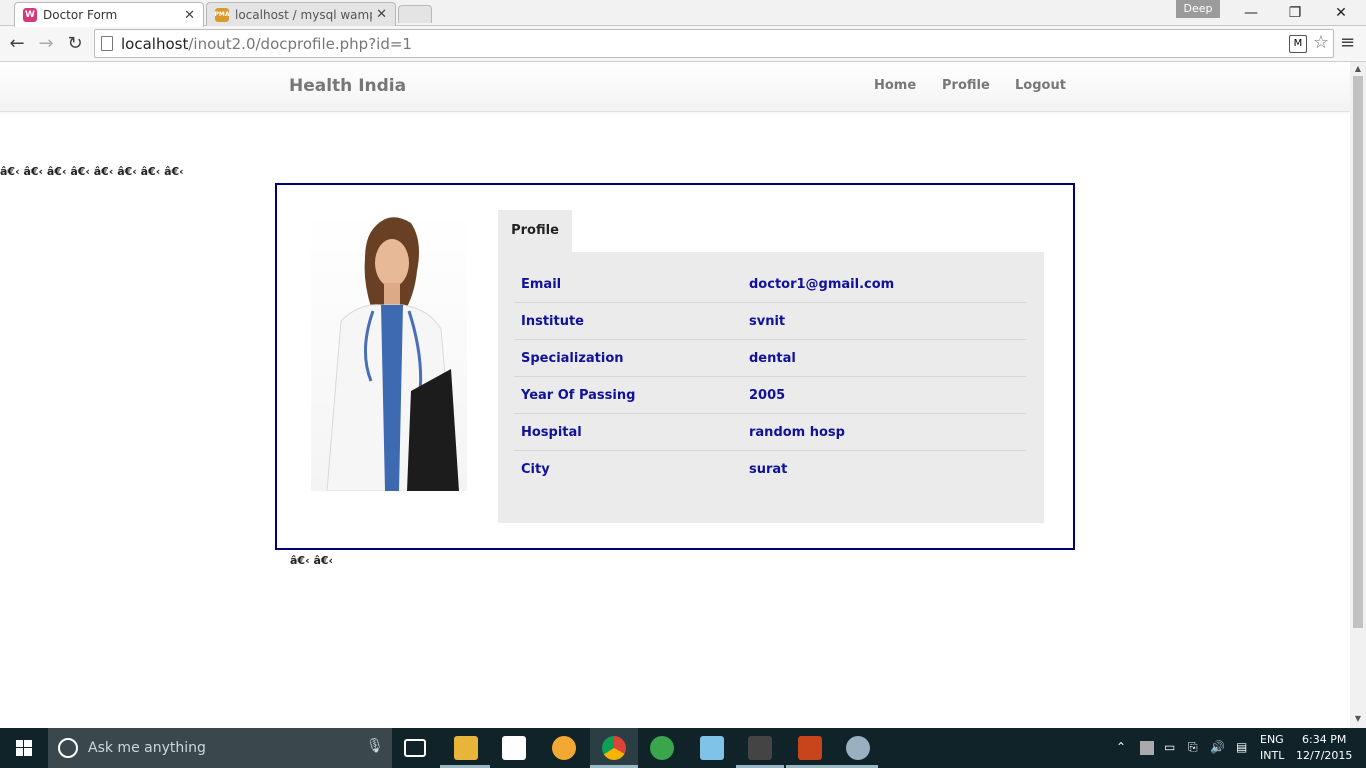  I want to click on clock-time: 6:34 PM, so click(1324, 739).